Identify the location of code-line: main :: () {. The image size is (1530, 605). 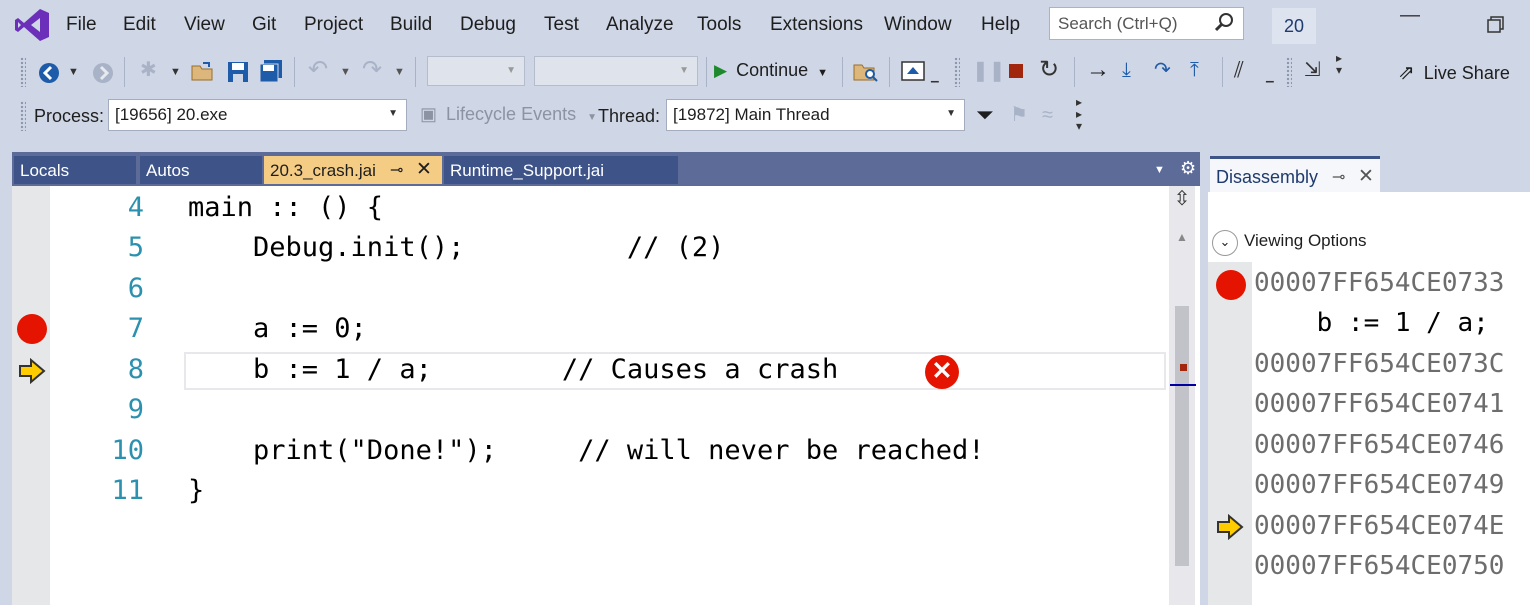
(285, 207).